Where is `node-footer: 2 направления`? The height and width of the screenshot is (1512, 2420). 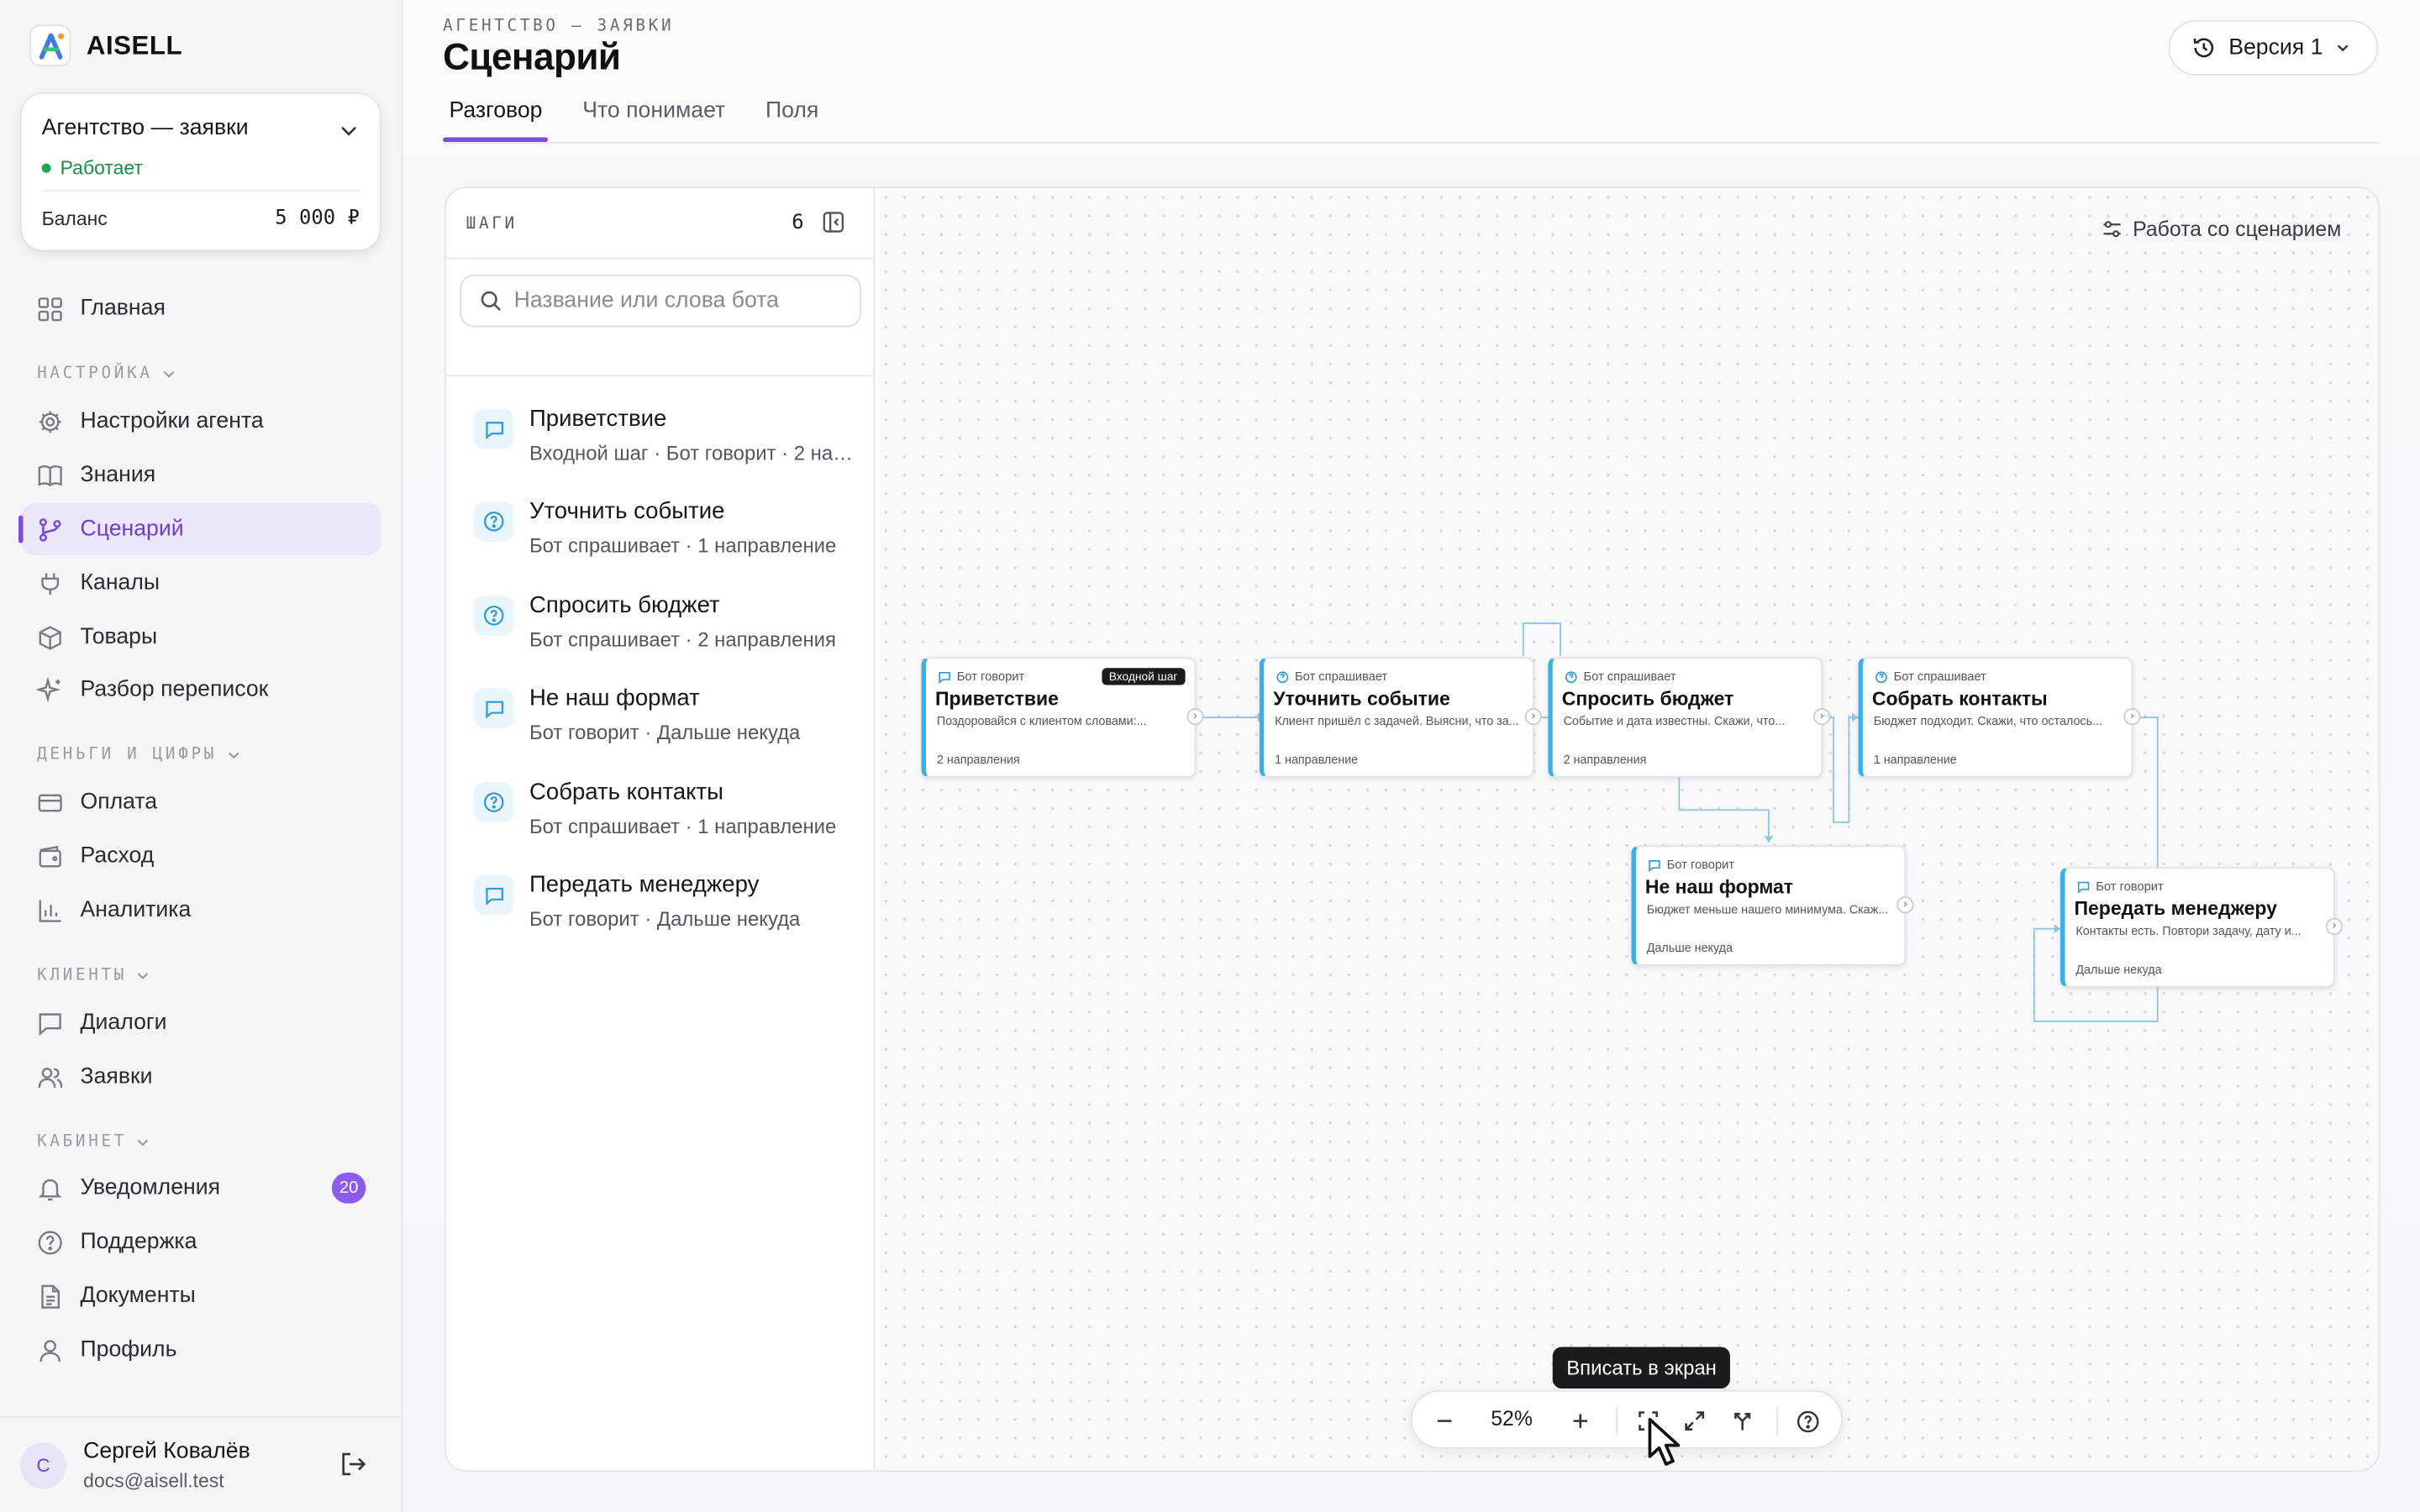
node-footer: 2 направления is located at coordinates (1605, 760).